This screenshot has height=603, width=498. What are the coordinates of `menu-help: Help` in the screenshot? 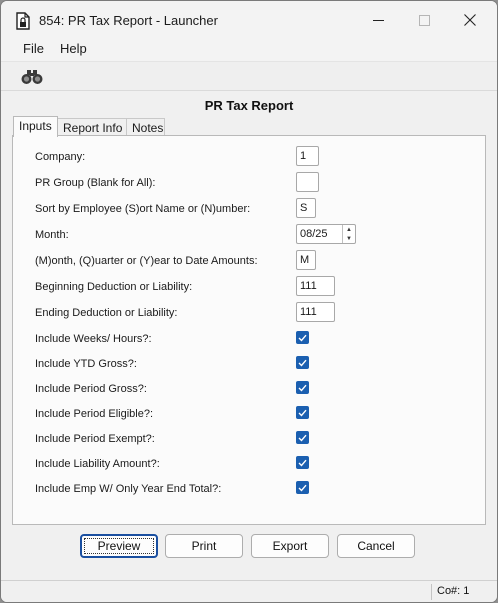 It's located at (73, 48).